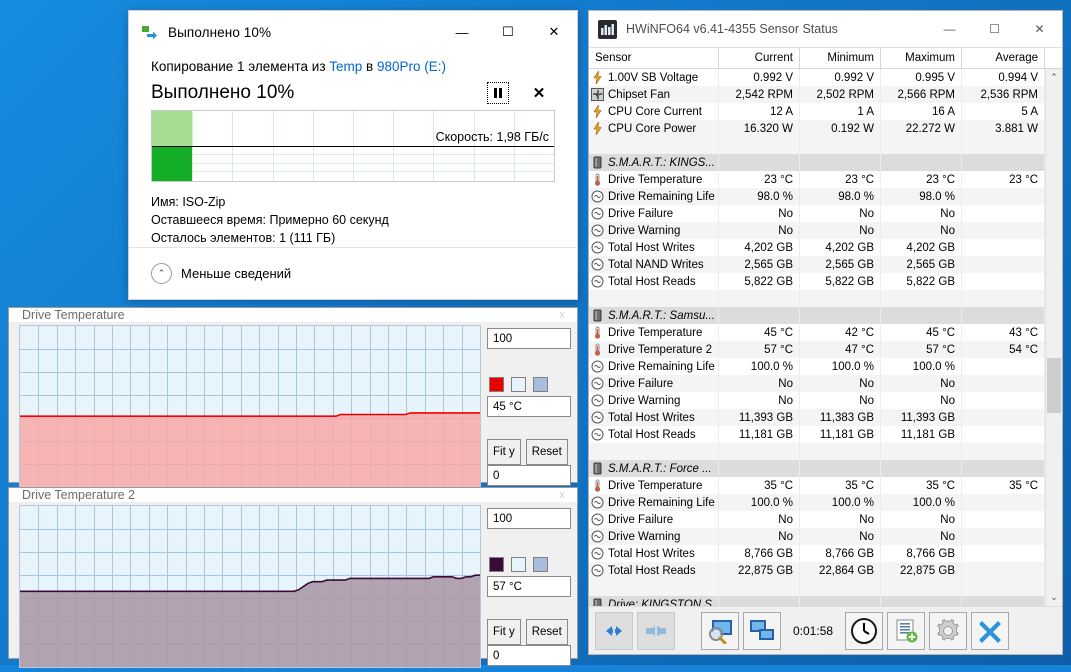 This screenshot has height=672, width=1071. I want to click on scroll-down-arrow-icon: ⌄, so click(1054, 597).